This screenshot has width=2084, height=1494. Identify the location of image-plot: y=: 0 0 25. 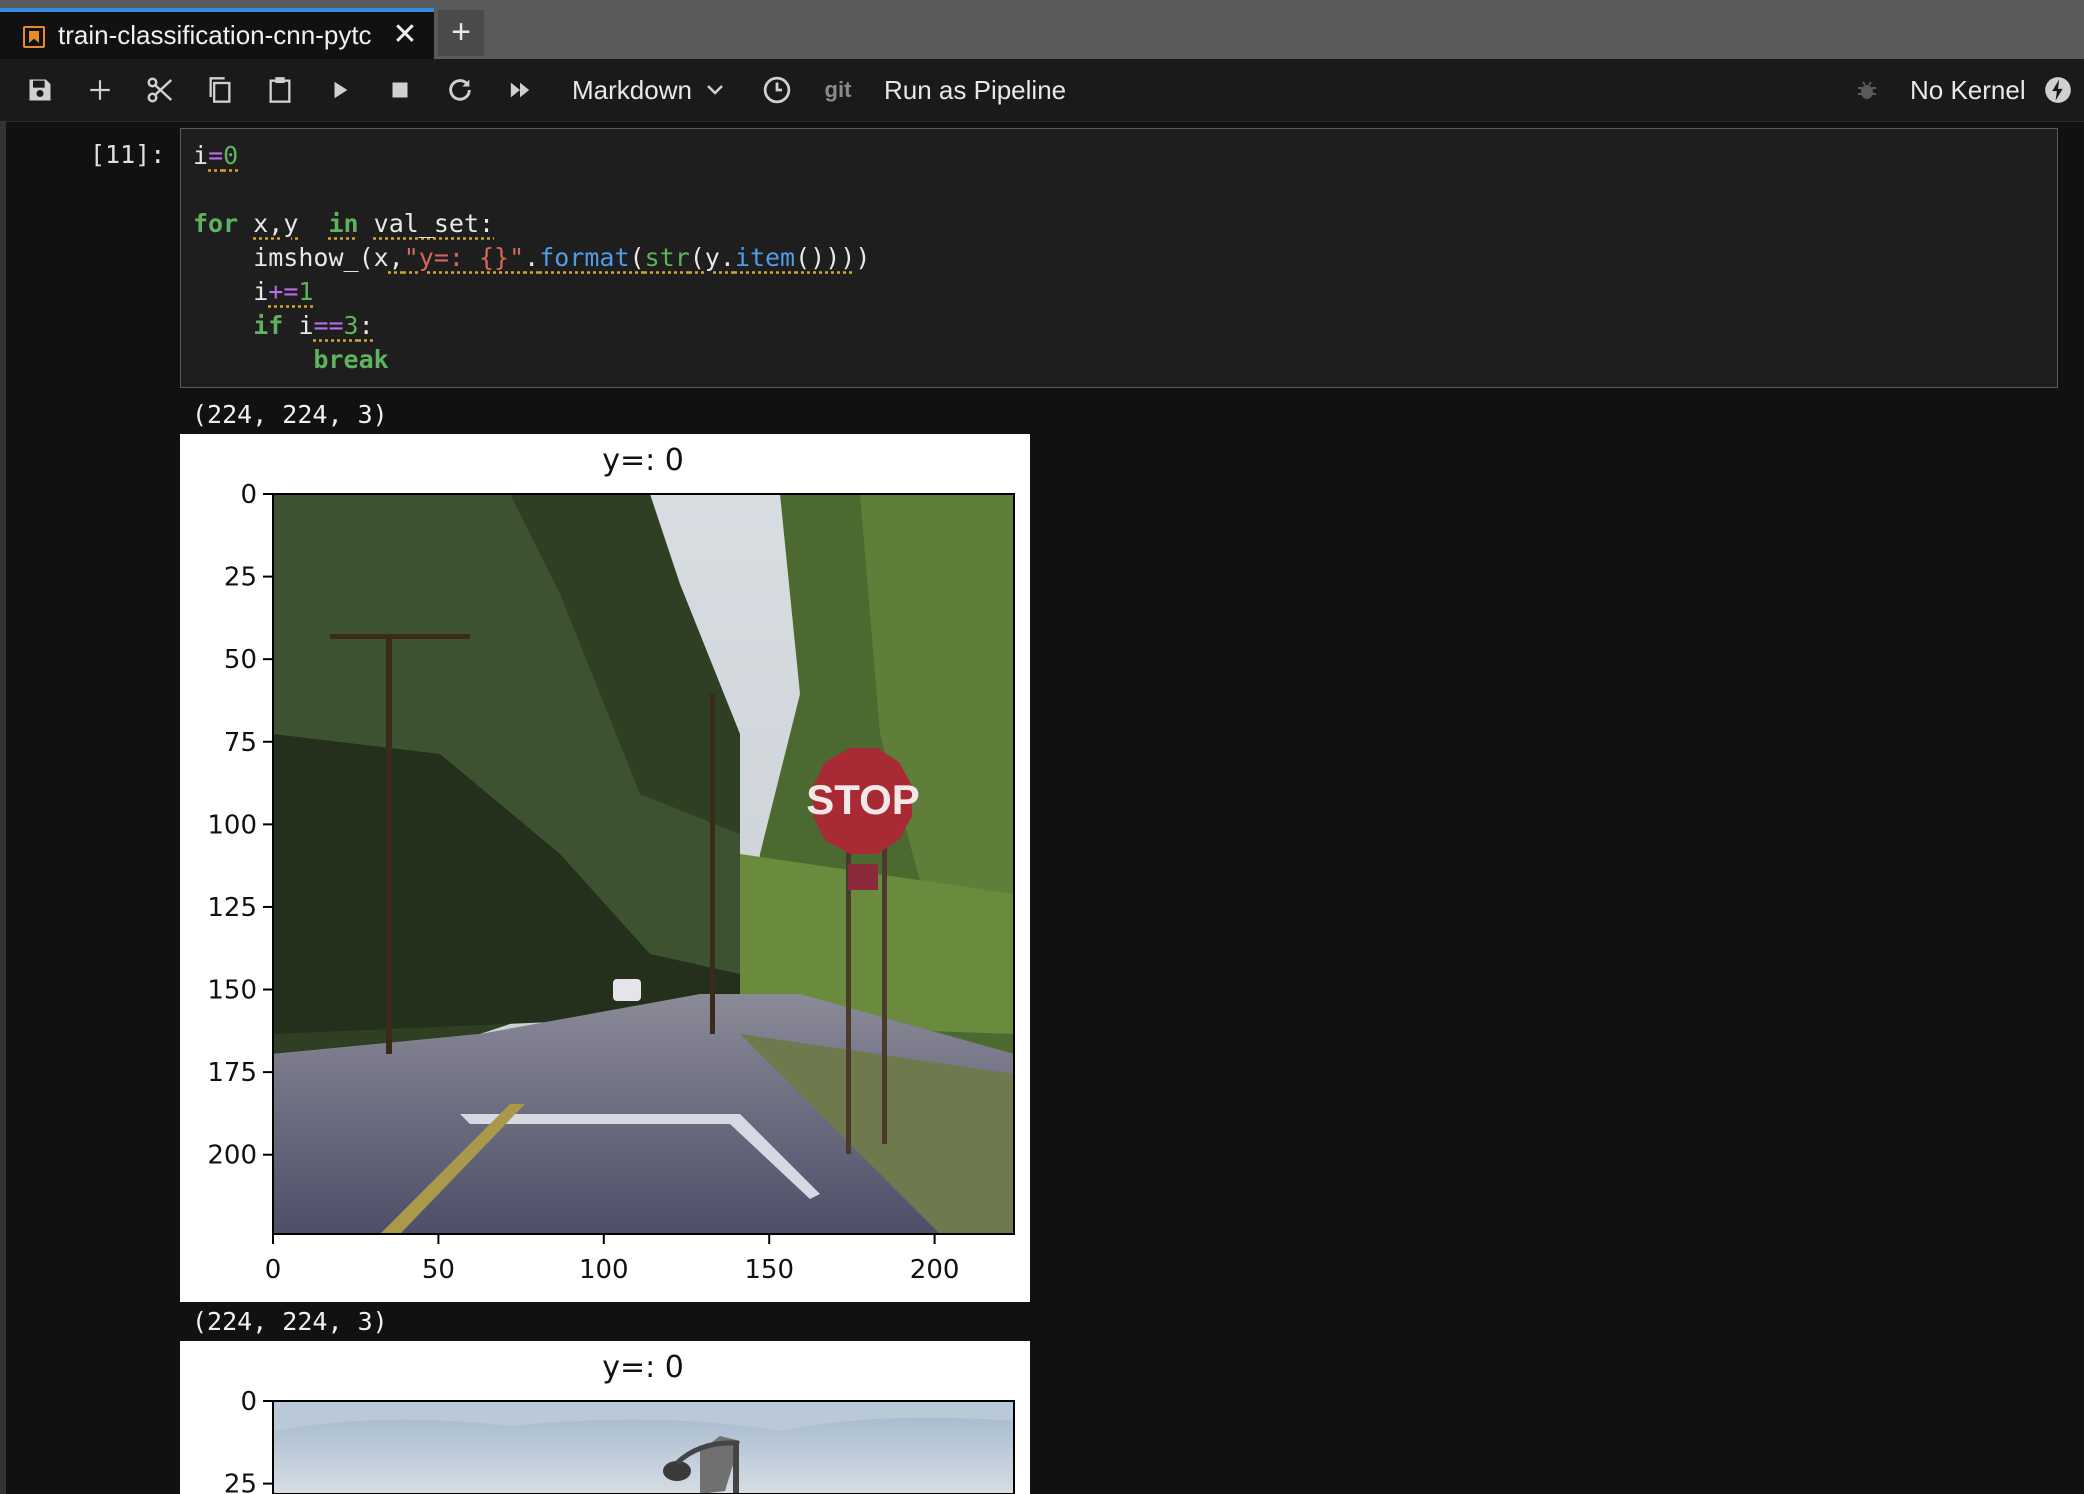
(619, 1422).